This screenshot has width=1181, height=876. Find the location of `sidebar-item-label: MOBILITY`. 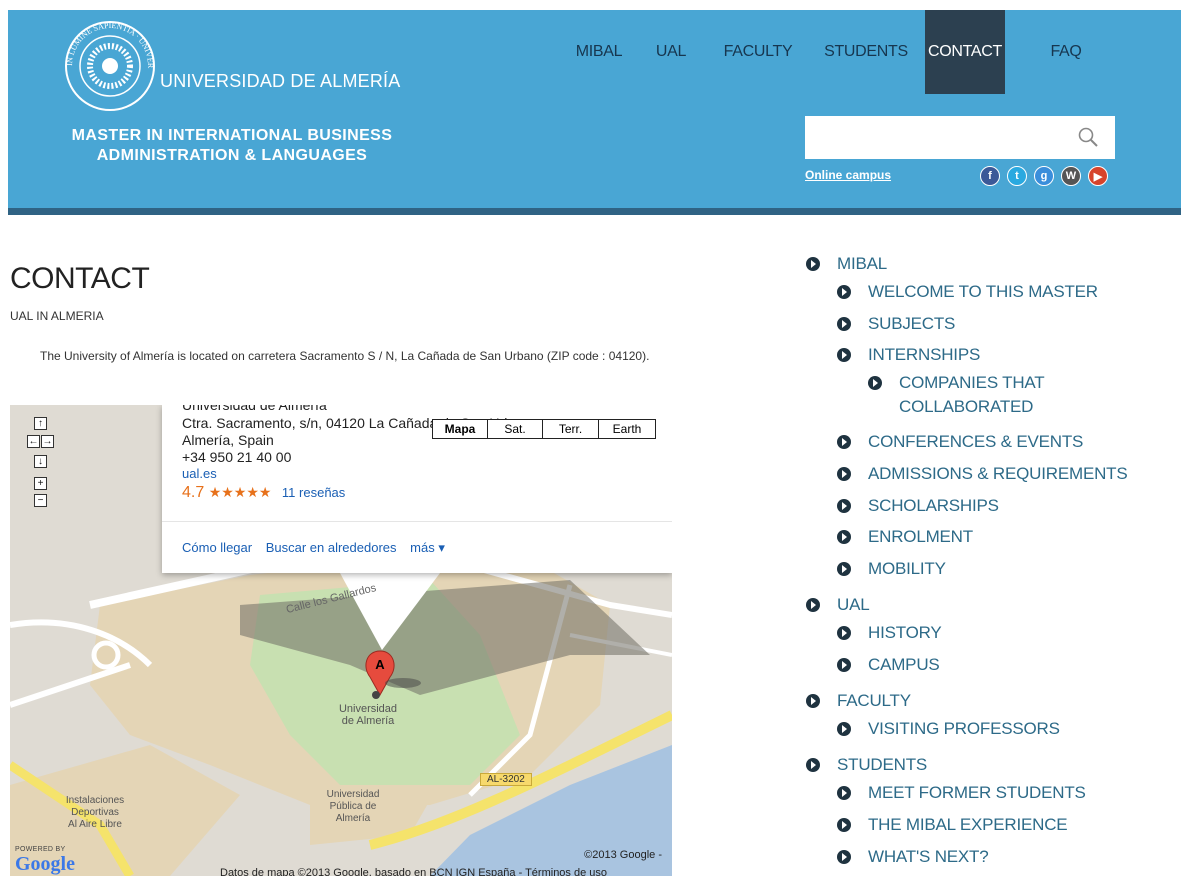

sidebar-item-label: MOBILITY is located at coordinates (907, 568).